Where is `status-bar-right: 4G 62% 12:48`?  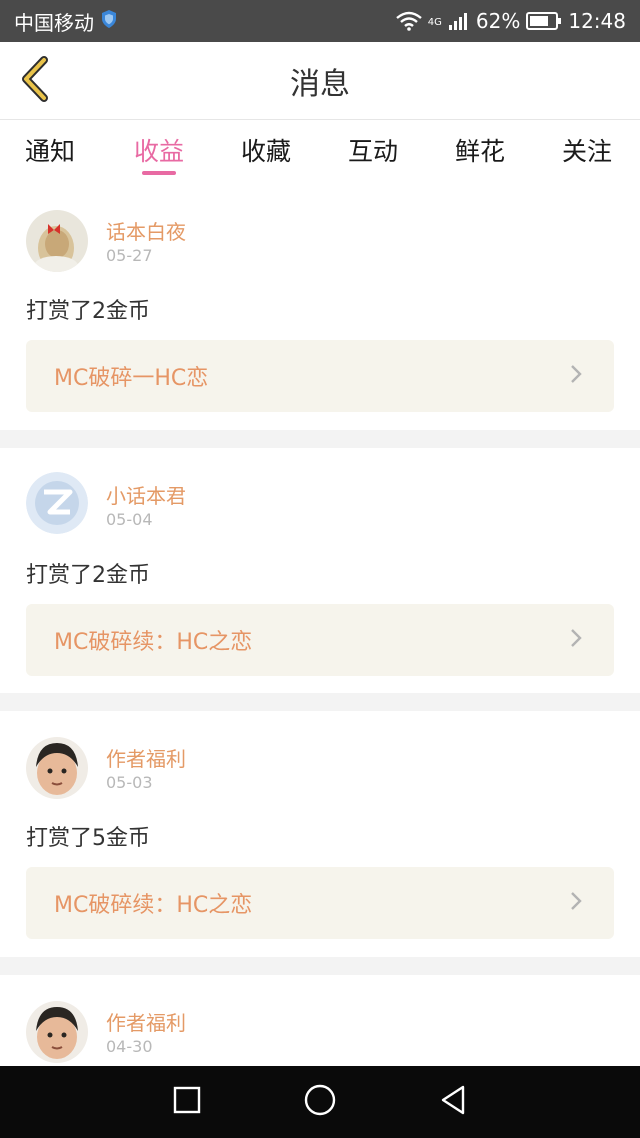 status-bar-right: 4G 62% 12:48 is located at coordinates (511, 21).